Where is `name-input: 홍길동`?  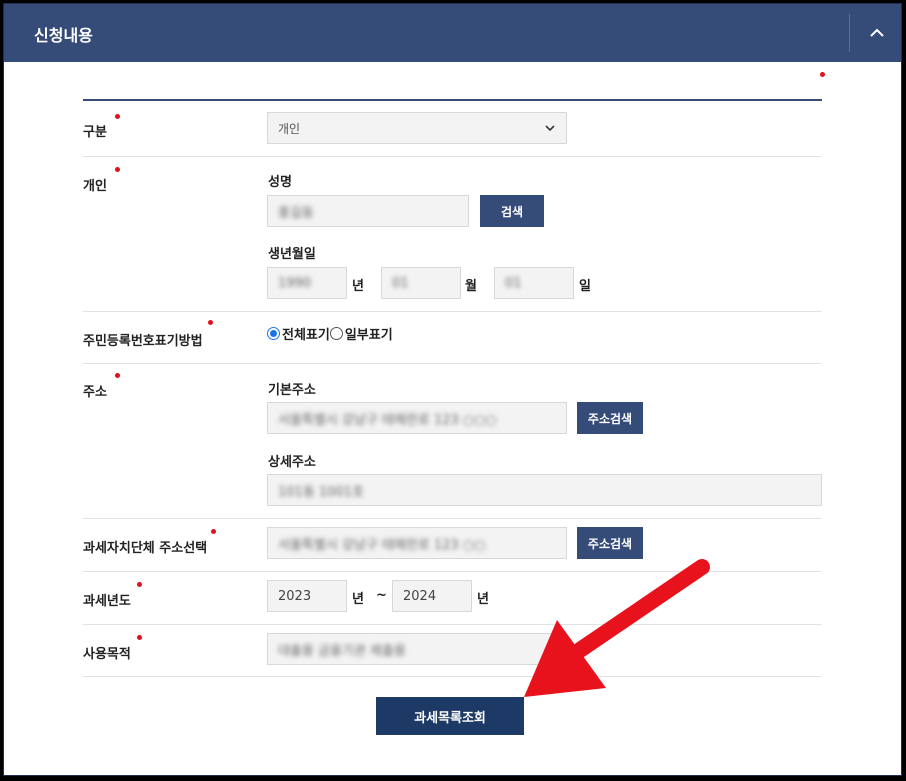
name-input: 홍길동 is located at coordinates (368, 211).